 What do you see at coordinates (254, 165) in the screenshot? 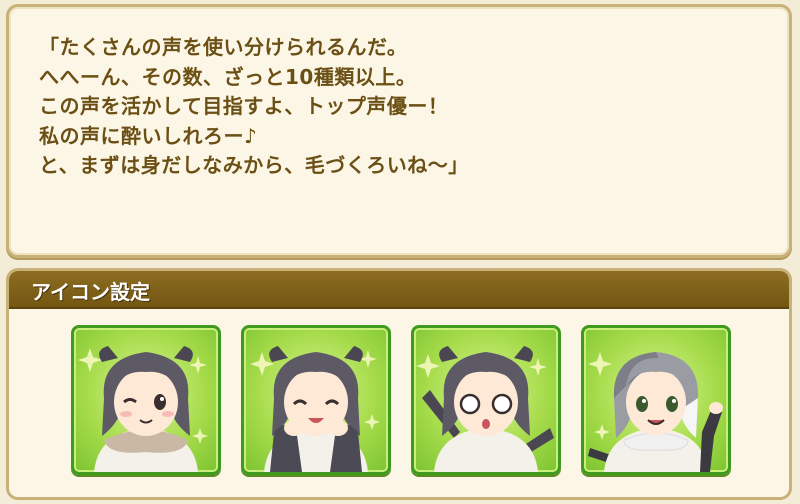
I see `dialog-line: と、まずは身だしなみから、毛づくろいね～」` at bounding box center [254, 165].